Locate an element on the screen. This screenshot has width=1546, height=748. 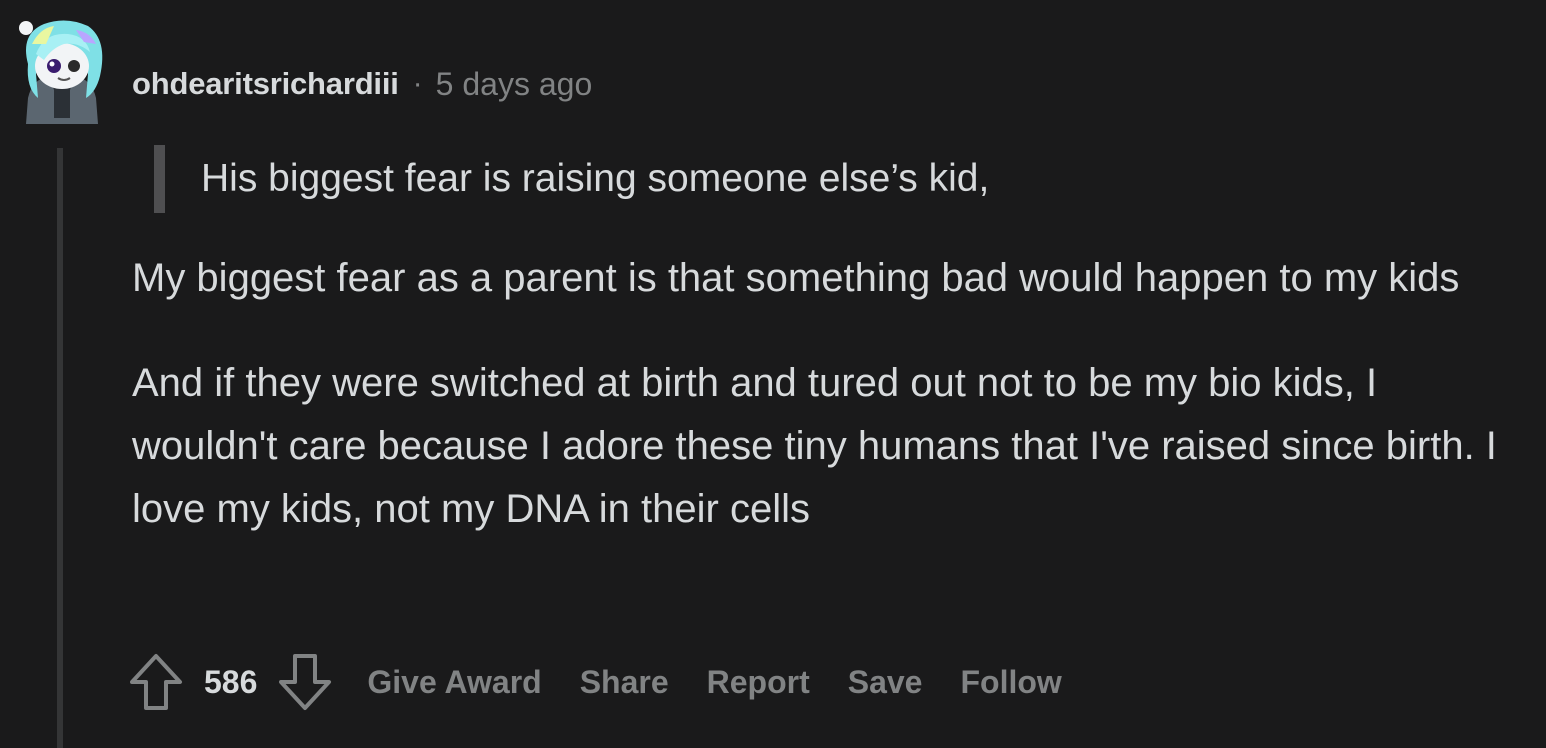
comment-header: ohdearitsrichardiii · 5 days ago is located at coordinates (362, 84).